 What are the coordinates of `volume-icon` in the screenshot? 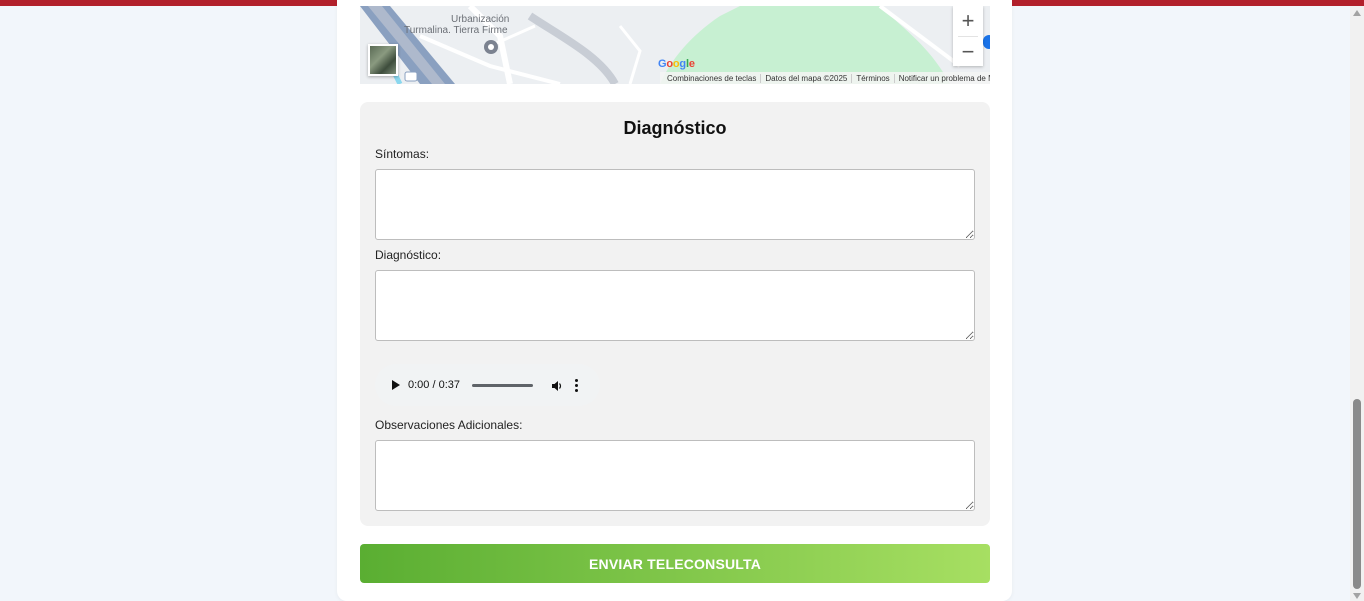 It's located at (557, 385).